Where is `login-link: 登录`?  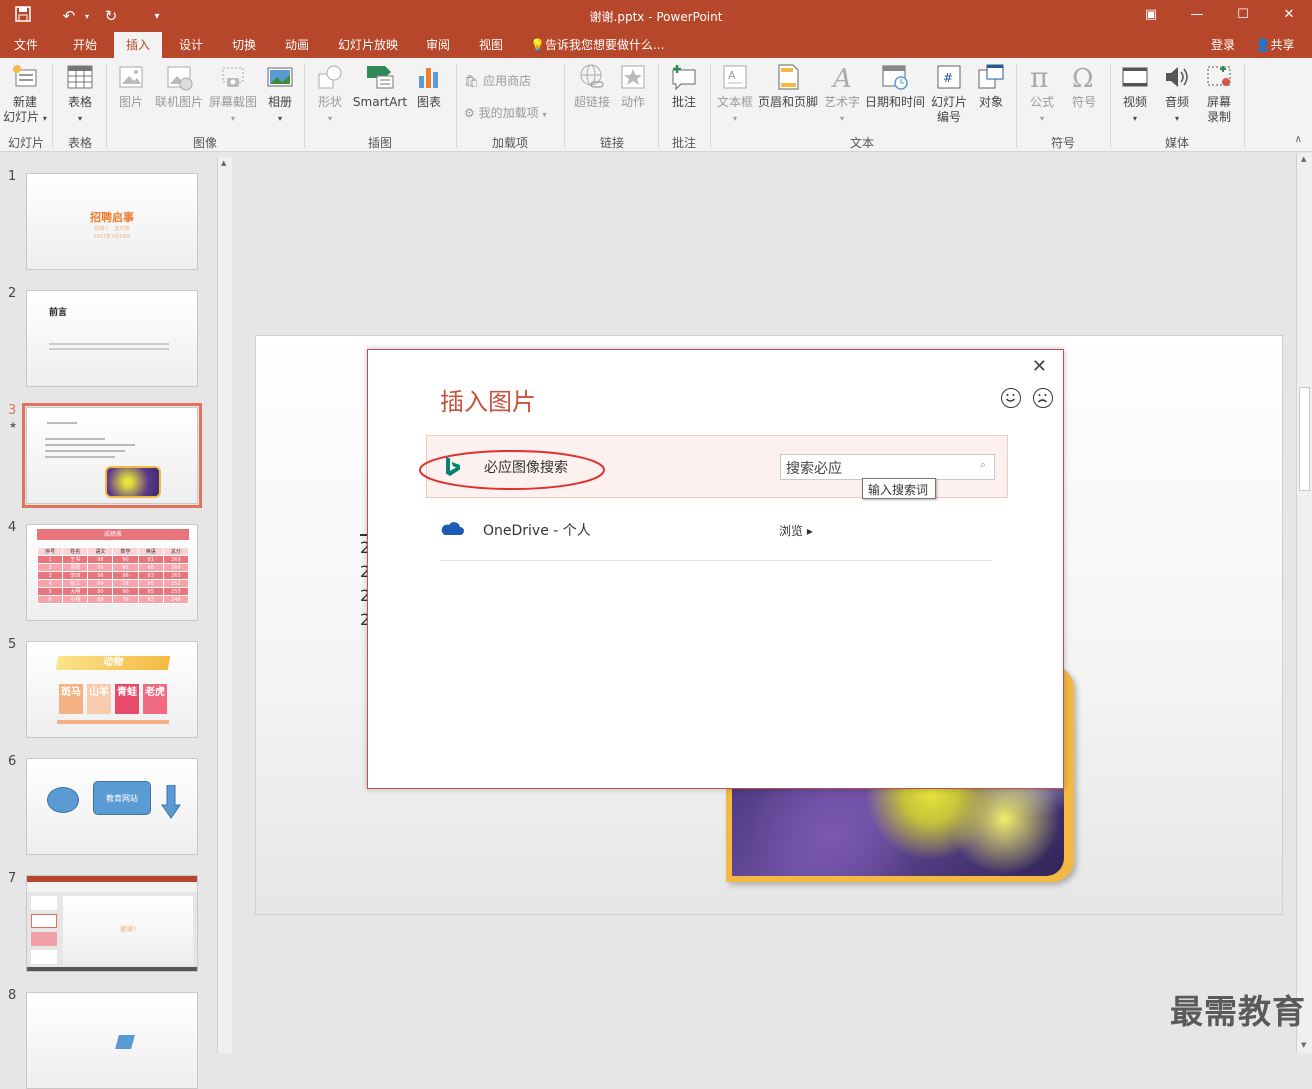
login-link: 登录 is located at coordinates (1223, 45).